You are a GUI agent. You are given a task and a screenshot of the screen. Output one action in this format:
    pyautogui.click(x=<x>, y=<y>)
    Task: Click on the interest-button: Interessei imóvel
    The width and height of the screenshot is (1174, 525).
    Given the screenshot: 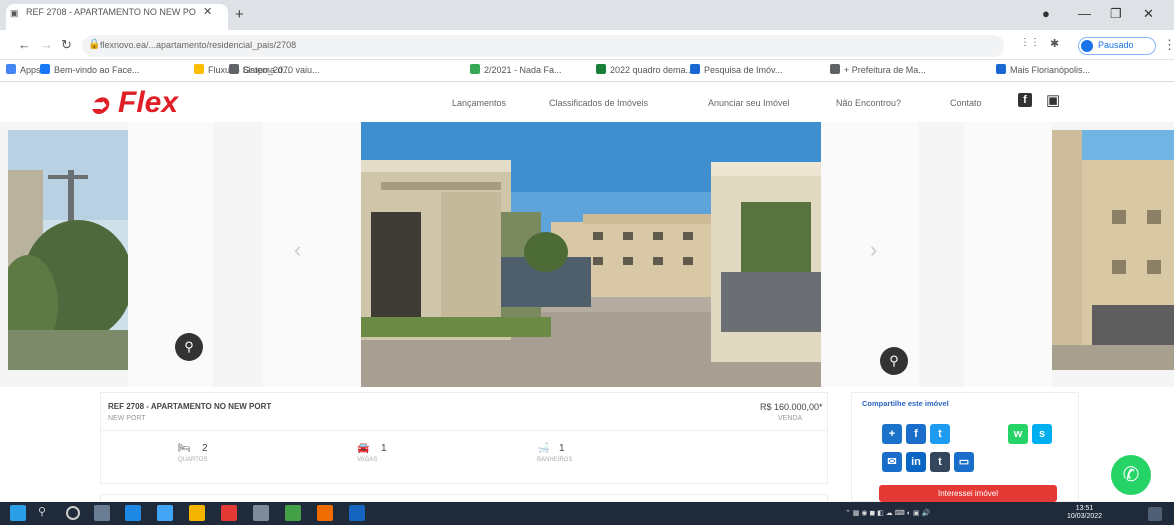 What is the action you would take?
    pyautogui.click(x=968, y=493)
    